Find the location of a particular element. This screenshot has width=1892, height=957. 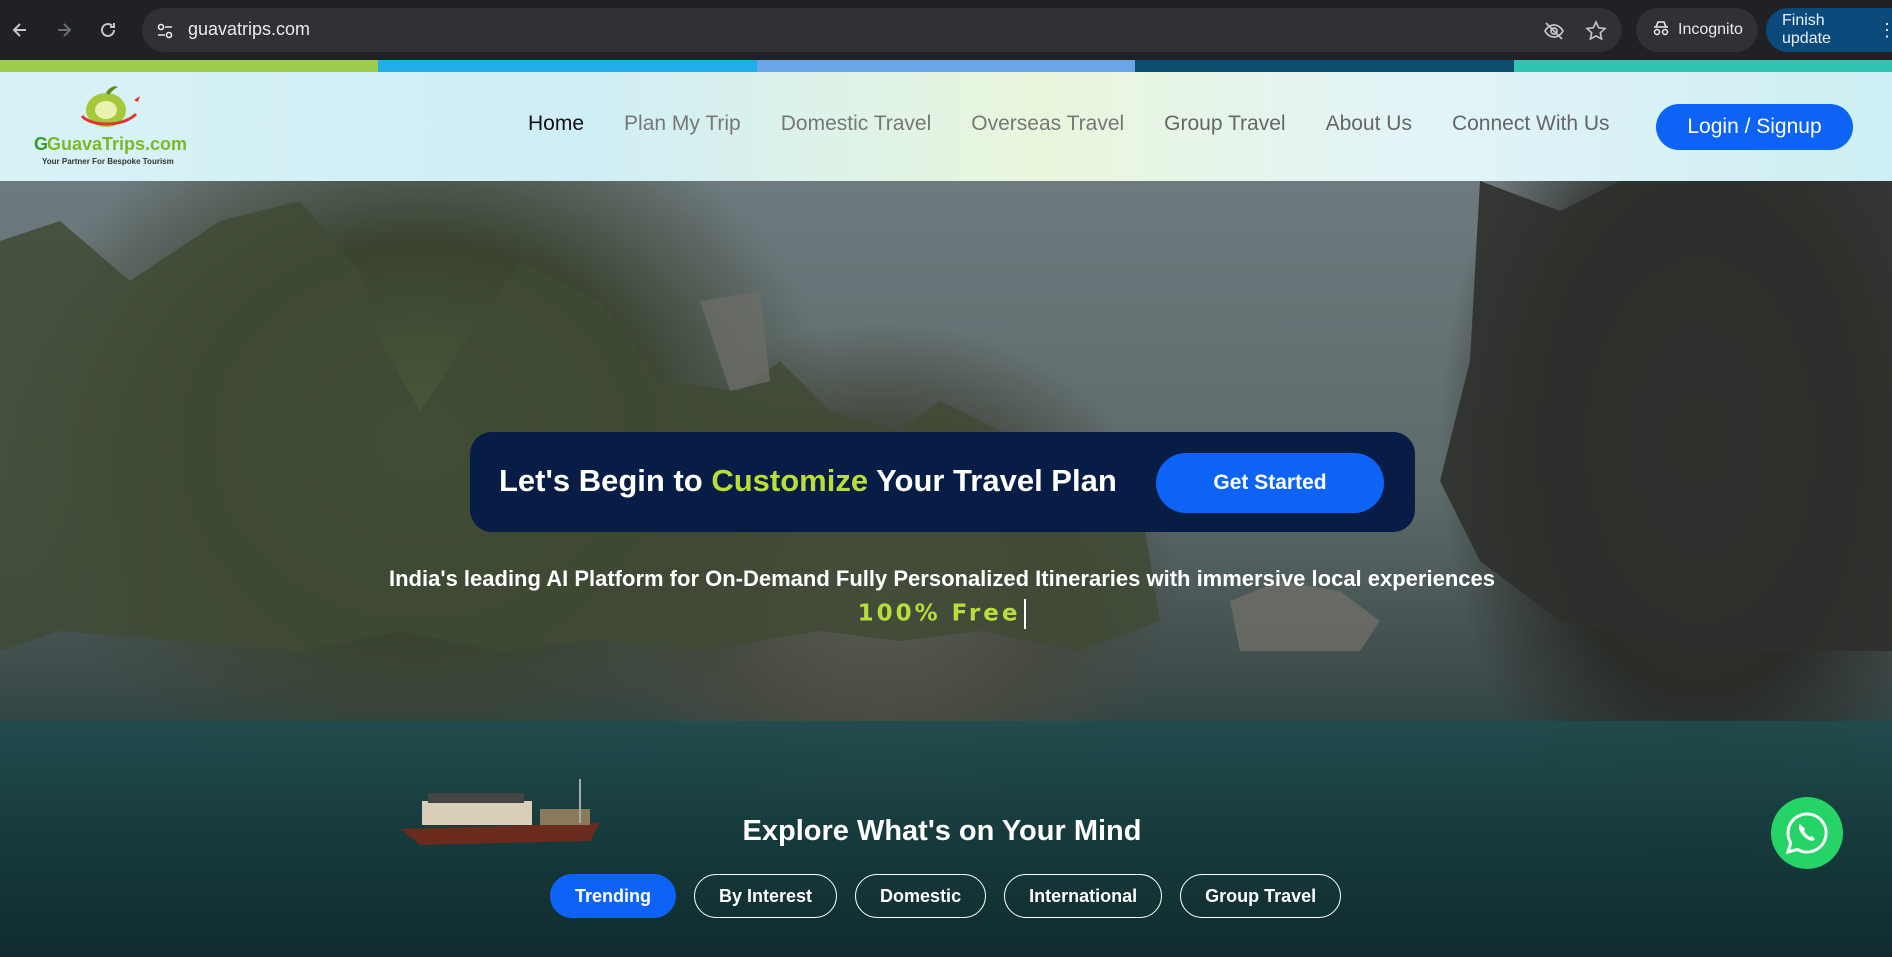

login-signup-button: Login / Signup is located at coordinates (1754, 127).